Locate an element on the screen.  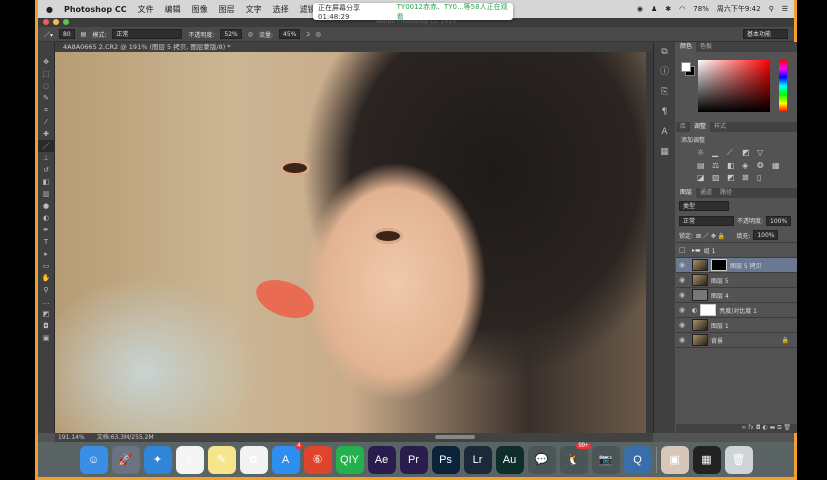
spotlight-icon: ⚲ is located at coordinates (771, 9).